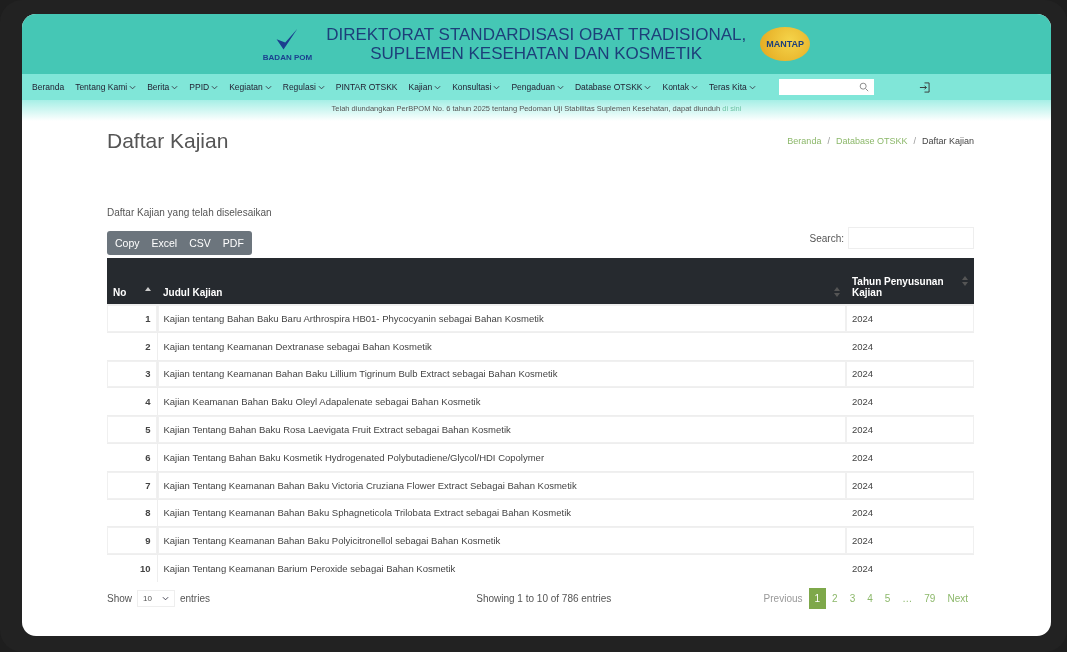 This screenshot has width=1067, height=652. I want to click on nav-item: Konsultasi, so click(476, 87).